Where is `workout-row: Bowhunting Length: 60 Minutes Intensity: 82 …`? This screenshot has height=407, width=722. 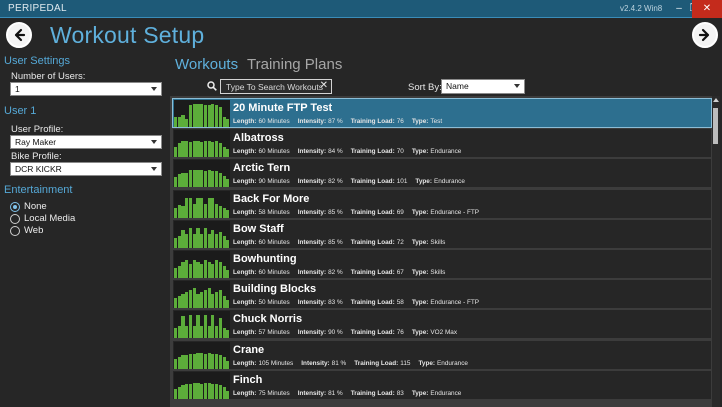
workout-row: Bowhunting Length: 60 Minutes Intensity: 82 … is located at coordinates (442, 264).